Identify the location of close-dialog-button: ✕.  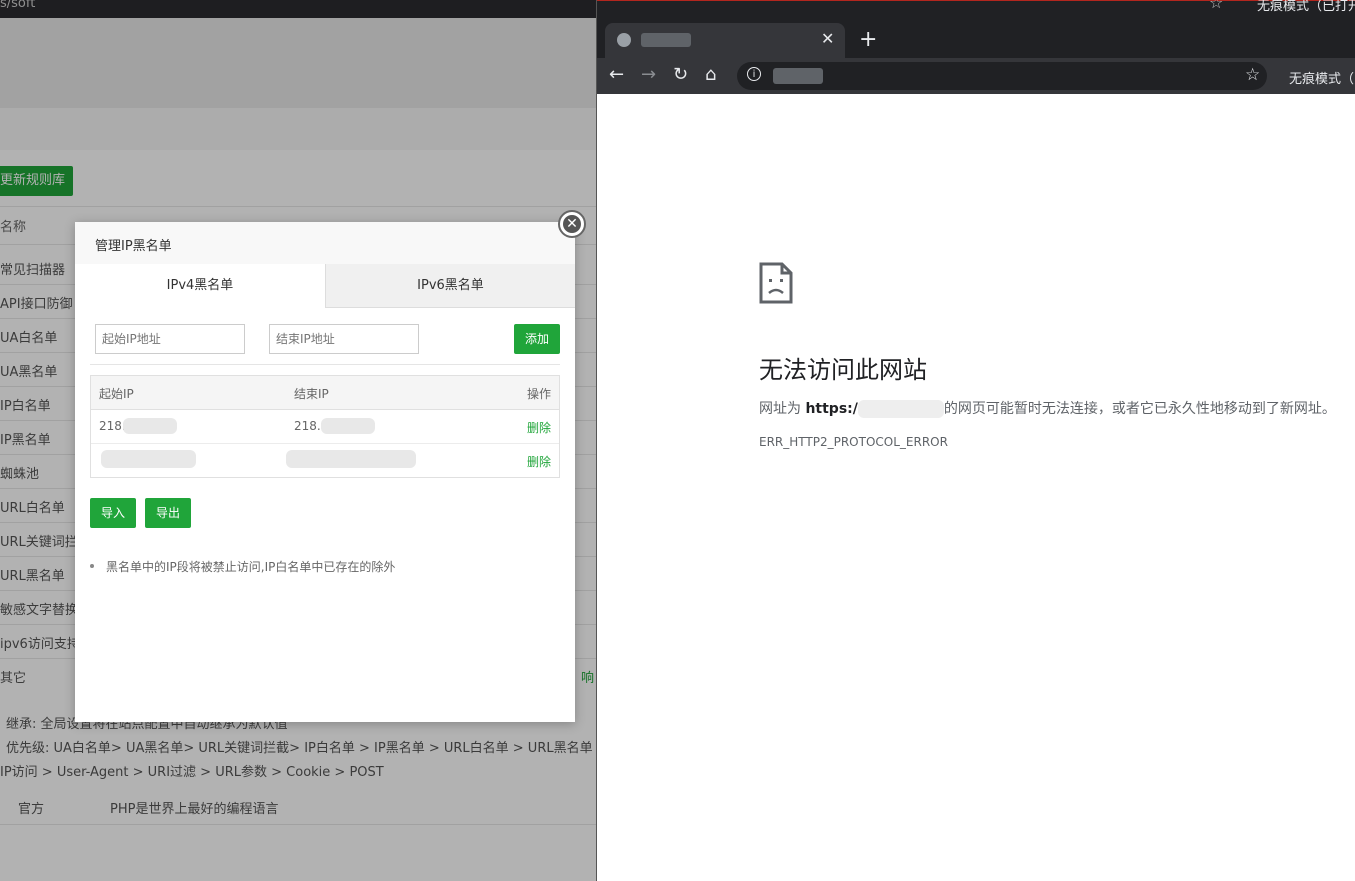
(572, 224).